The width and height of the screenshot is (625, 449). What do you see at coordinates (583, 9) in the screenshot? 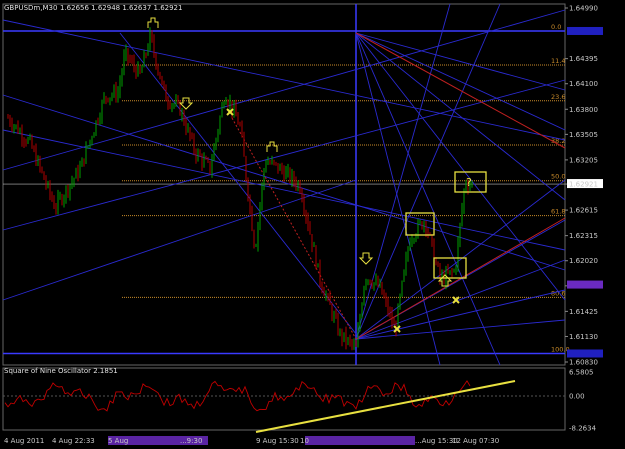
I see `price-label: 1.64990` at bounding box center [583, 9].